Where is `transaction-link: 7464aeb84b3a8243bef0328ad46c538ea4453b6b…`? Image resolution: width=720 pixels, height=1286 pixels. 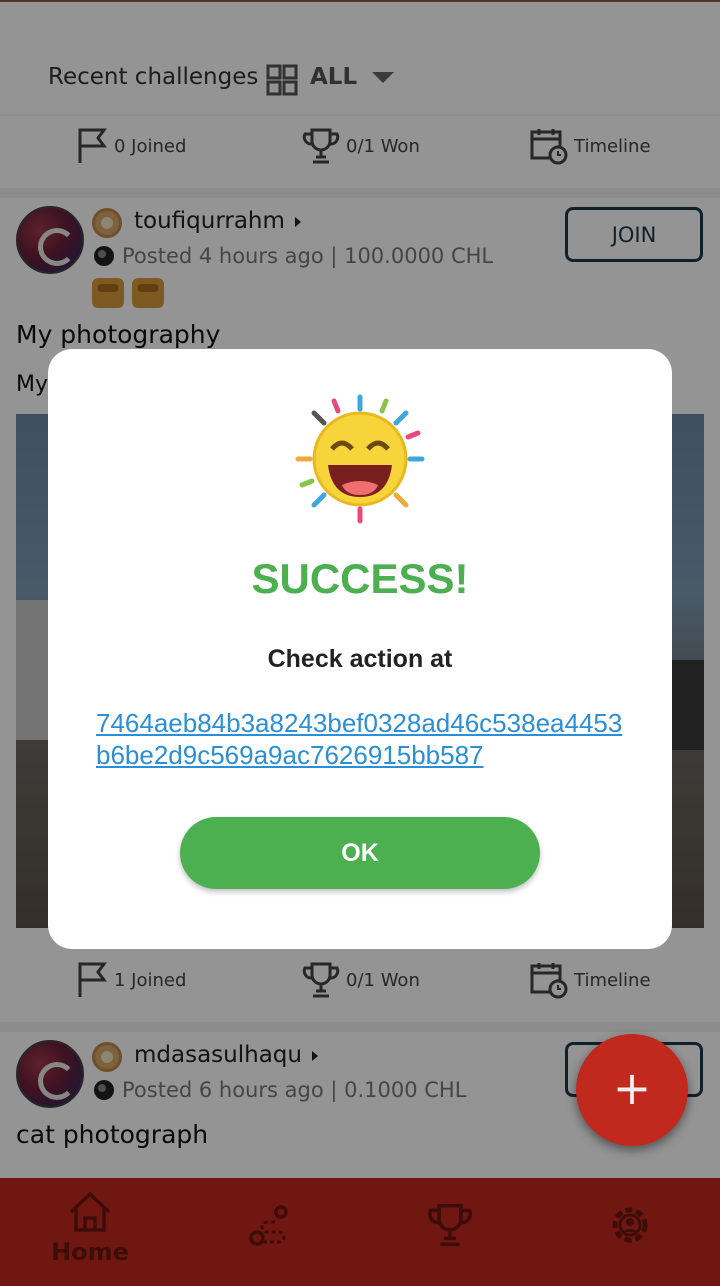
transaction-link: 7464aeb84b3a8243bef0328ad46c538ea4453b6b… is located at coordinates (366, 739).